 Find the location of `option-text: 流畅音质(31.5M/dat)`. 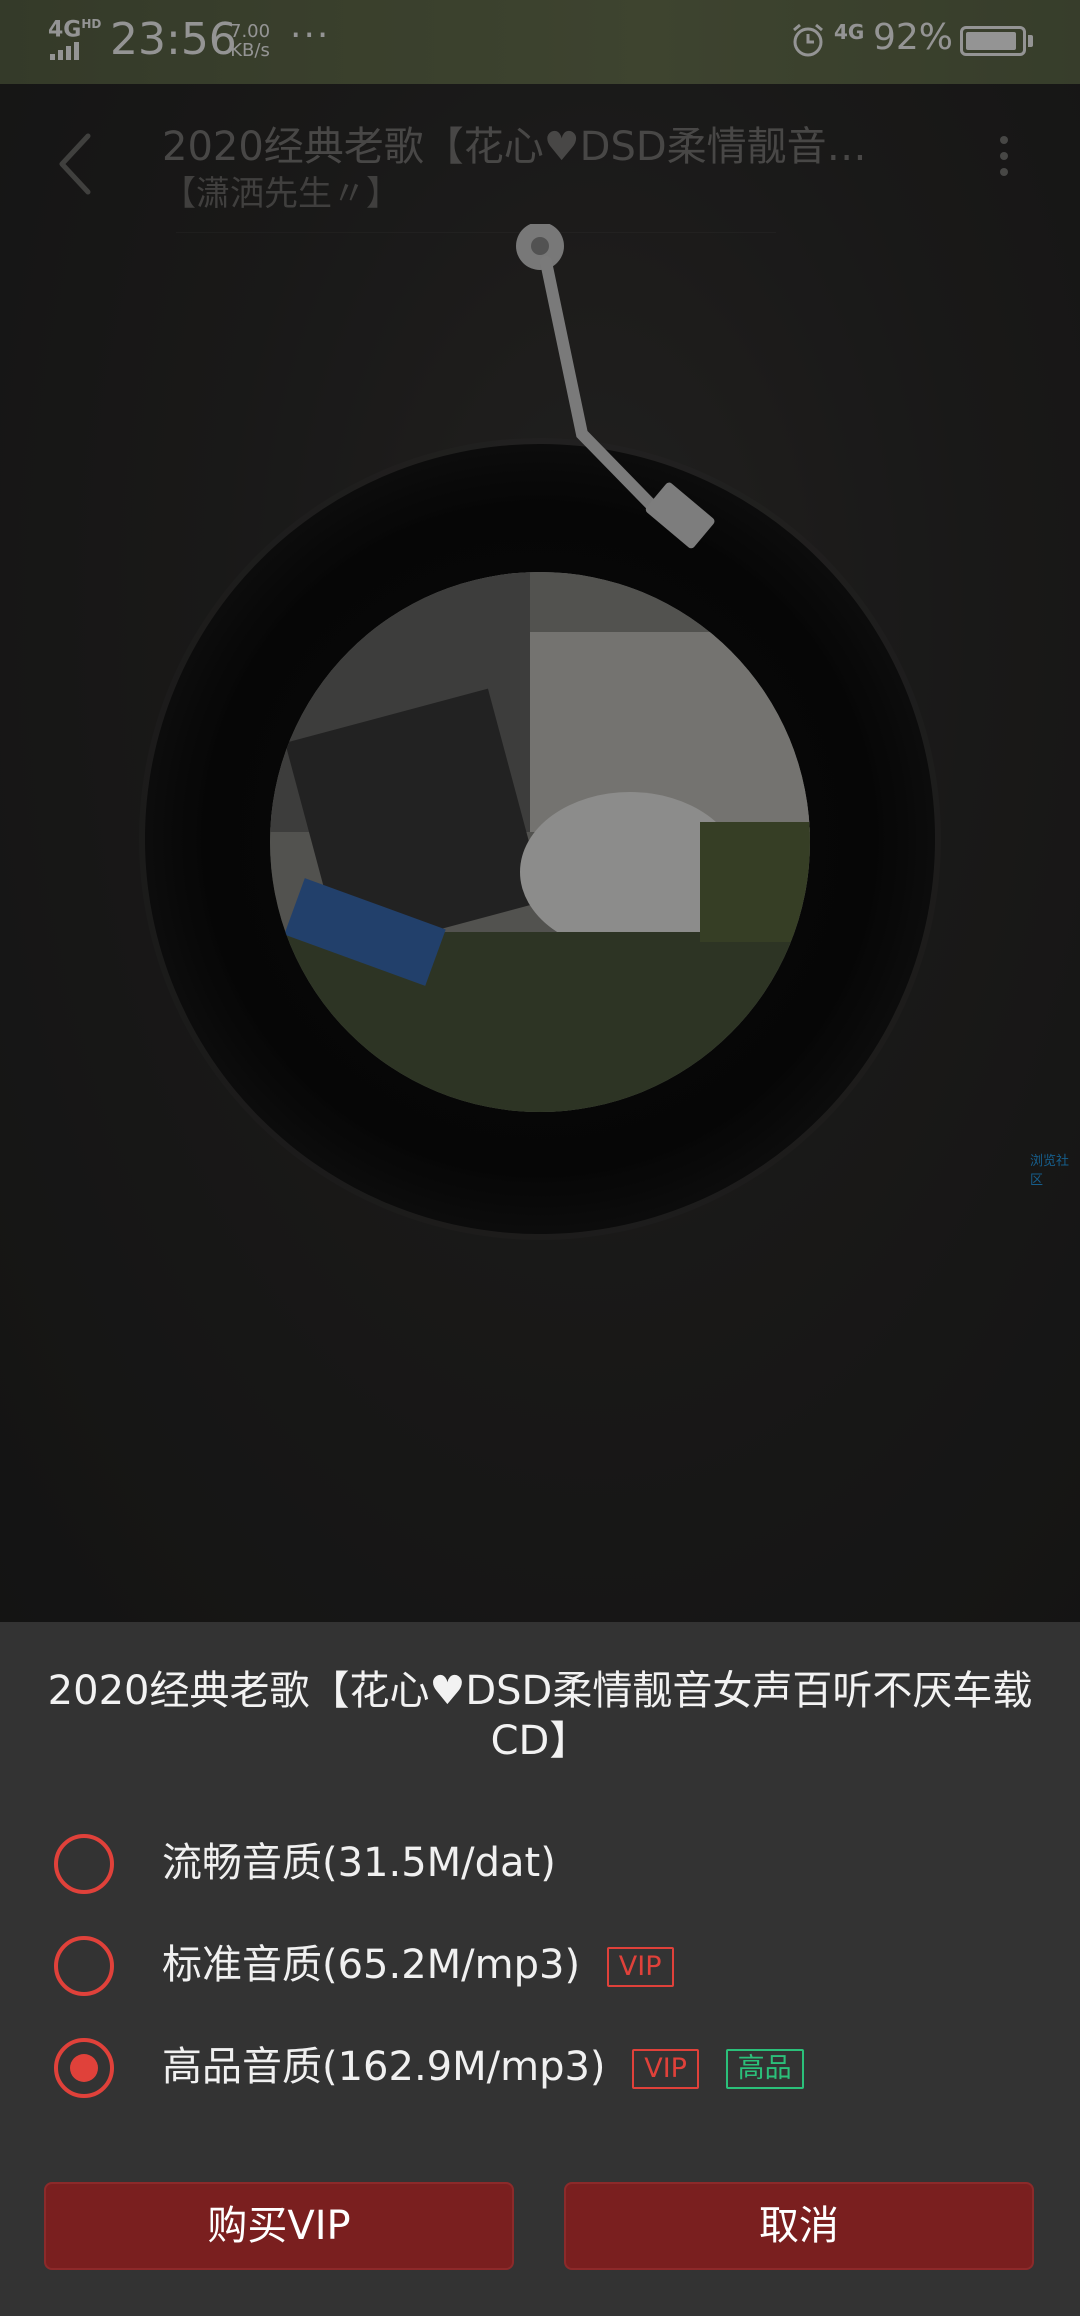

option-text: 流畅音质(31.5M/dat) is located at coordinates (359, 1863).